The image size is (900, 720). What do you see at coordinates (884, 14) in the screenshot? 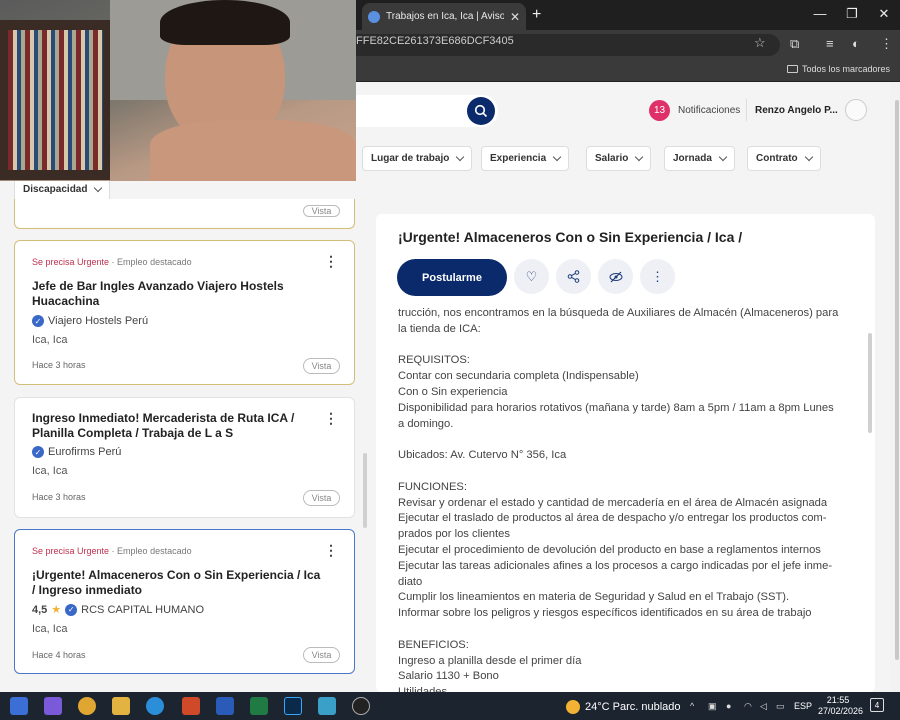
I see `close-window-icon: ✕` at bounding box center [884, 14].